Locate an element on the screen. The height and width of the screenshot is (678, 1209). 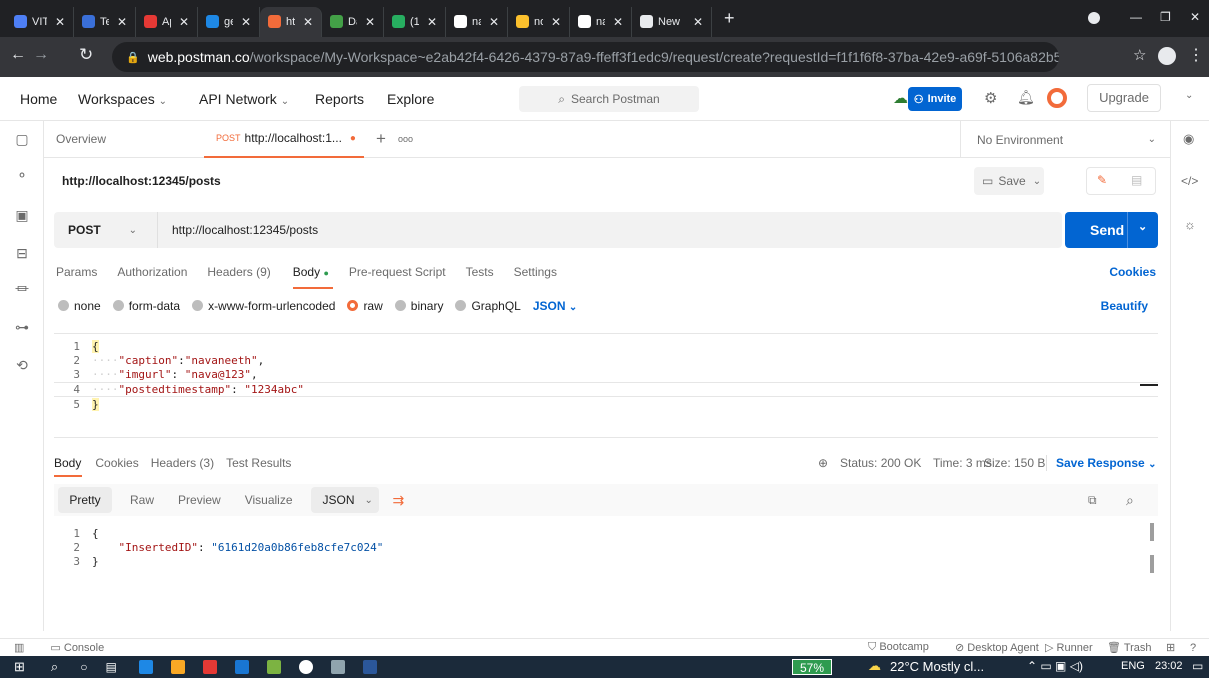
code-icon: </> is located at coordinates (1189, 181).